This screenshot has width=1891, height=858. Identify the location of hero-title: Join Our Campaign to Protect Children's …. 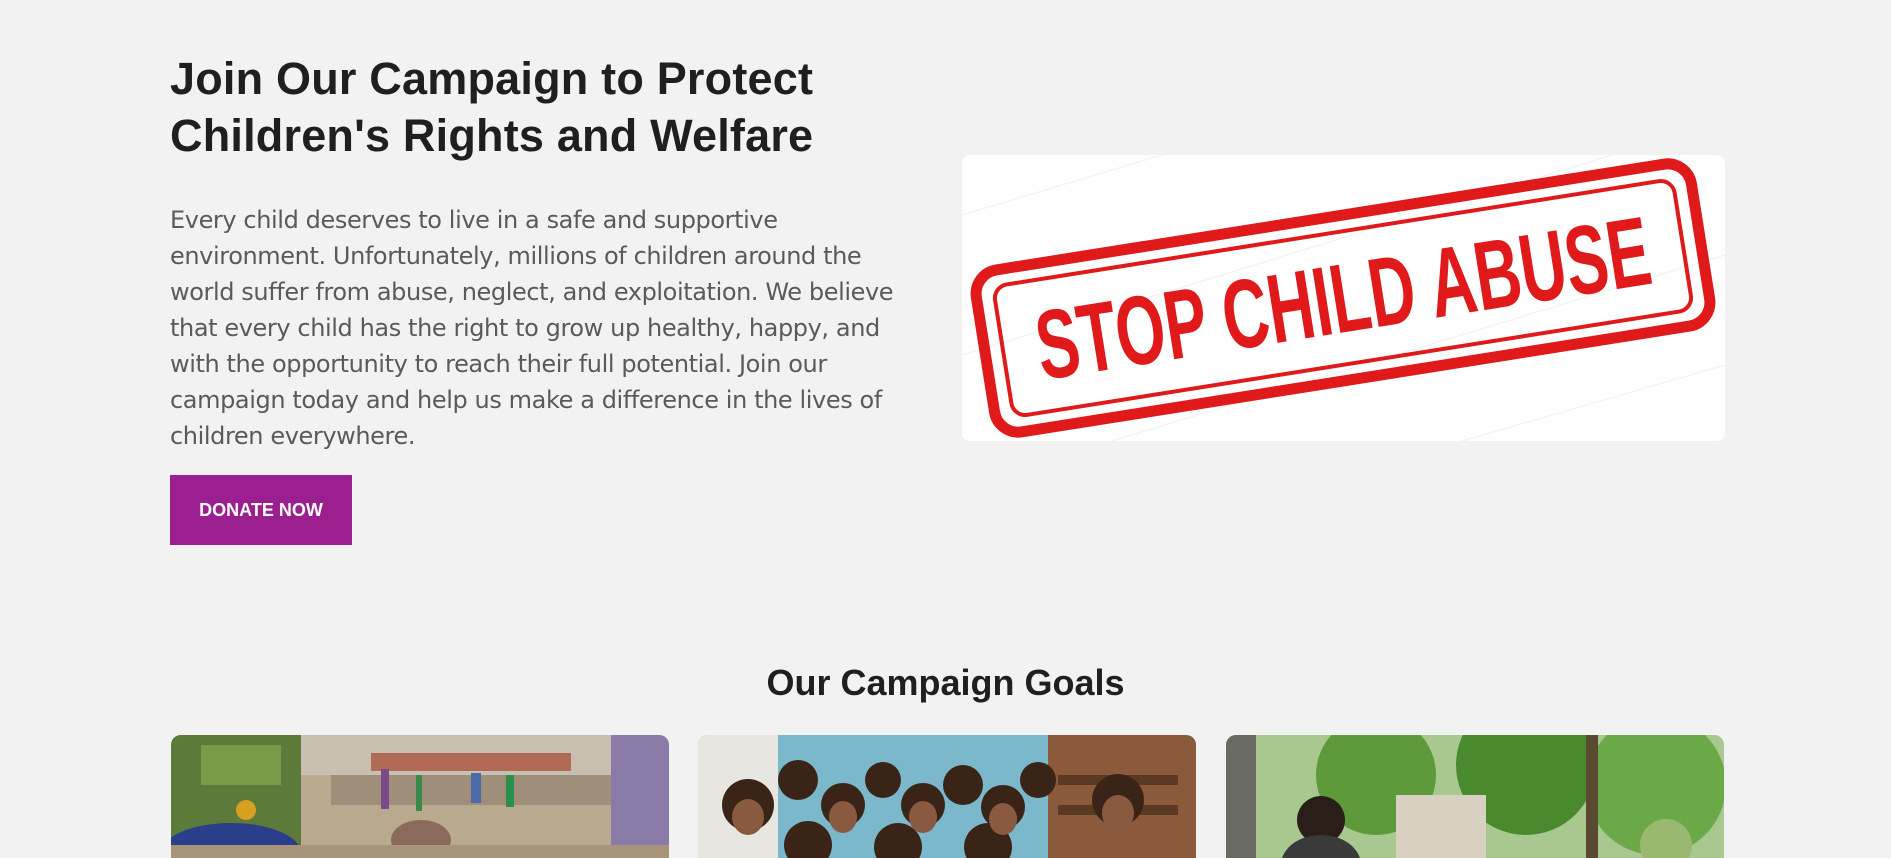
(550, 107).